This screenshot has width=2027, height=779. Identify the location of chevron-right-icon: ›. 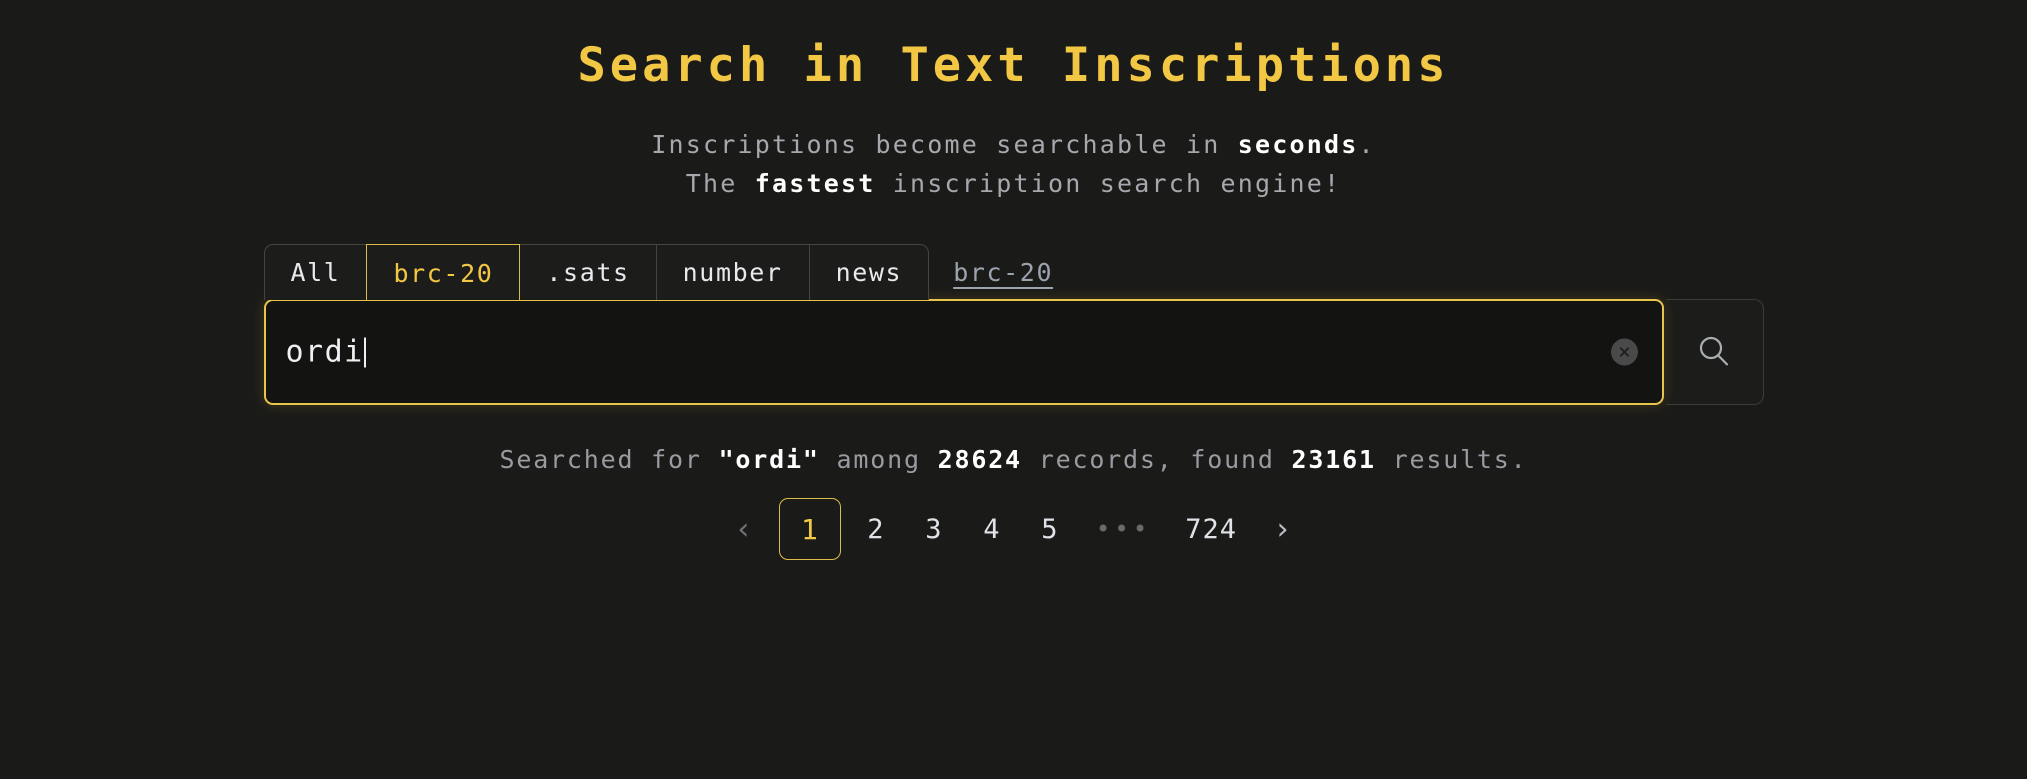
(1283, 529).